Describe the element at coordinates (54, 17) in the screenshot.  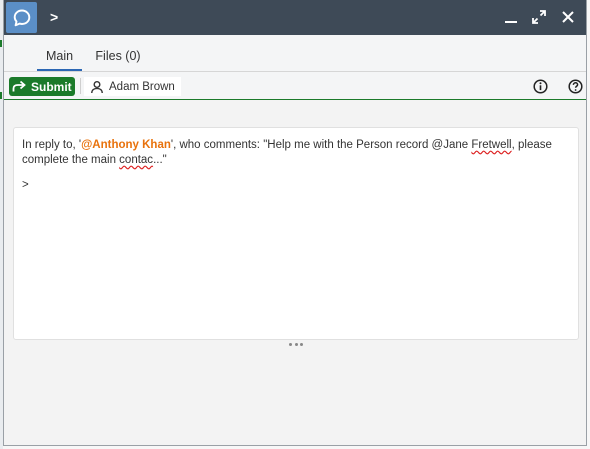
I see `window-title: >` at that location.